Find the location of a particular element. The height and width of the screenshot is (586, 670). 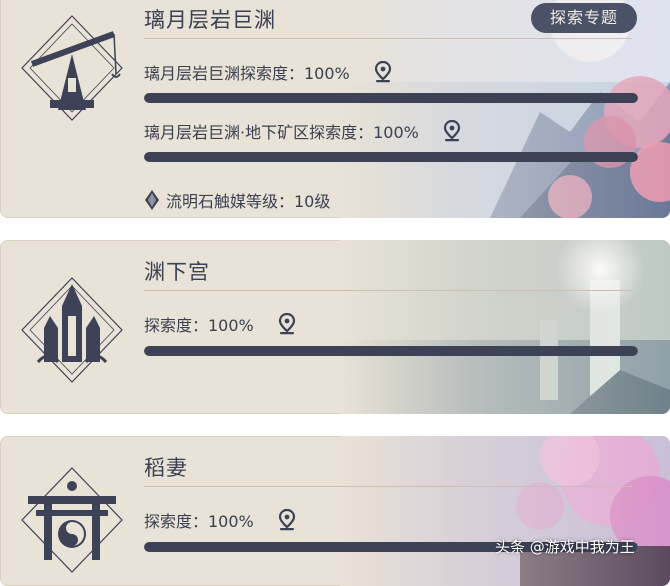

watermark-text: 头条 @游戏中我为王 is located at coordinates (565, 547).